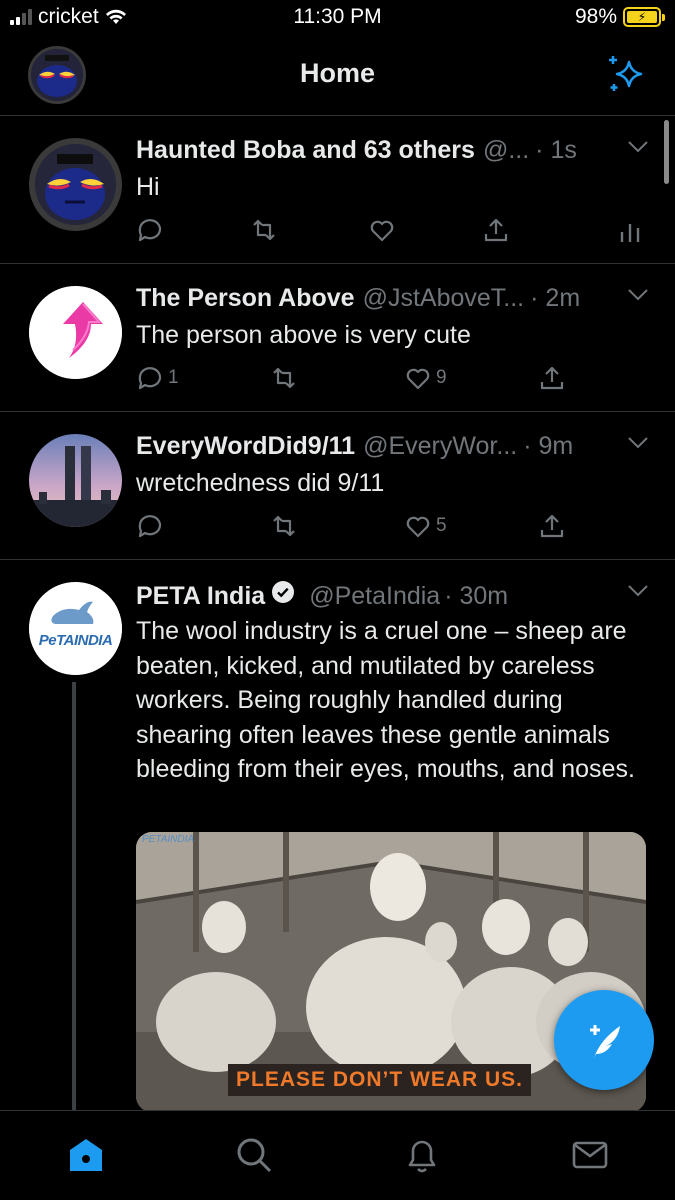 The height and width of the screenshot is (1200, 675). I want to click on verified-badge-icon, so click(283, 592).